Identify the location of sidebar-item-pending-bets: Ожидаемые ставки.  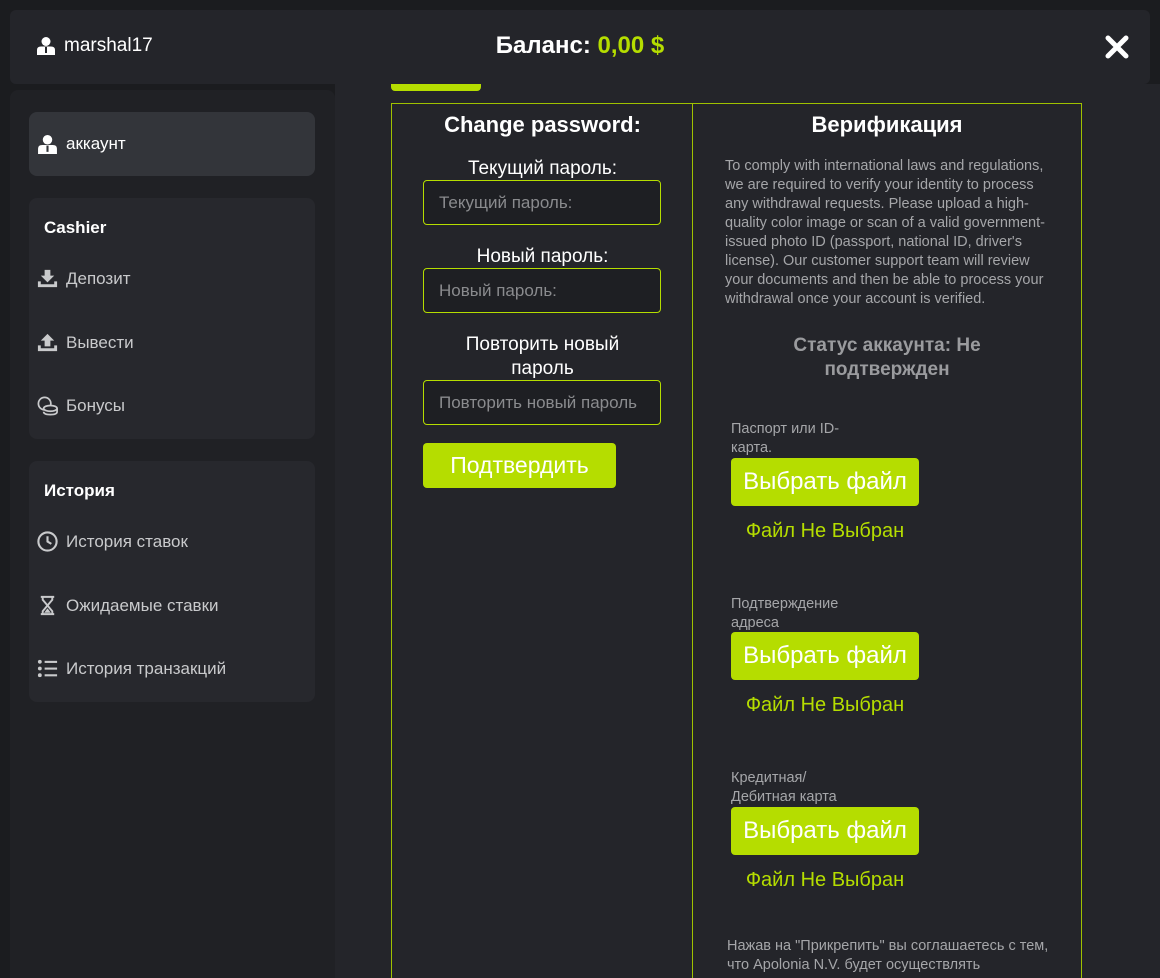
(127, 605).